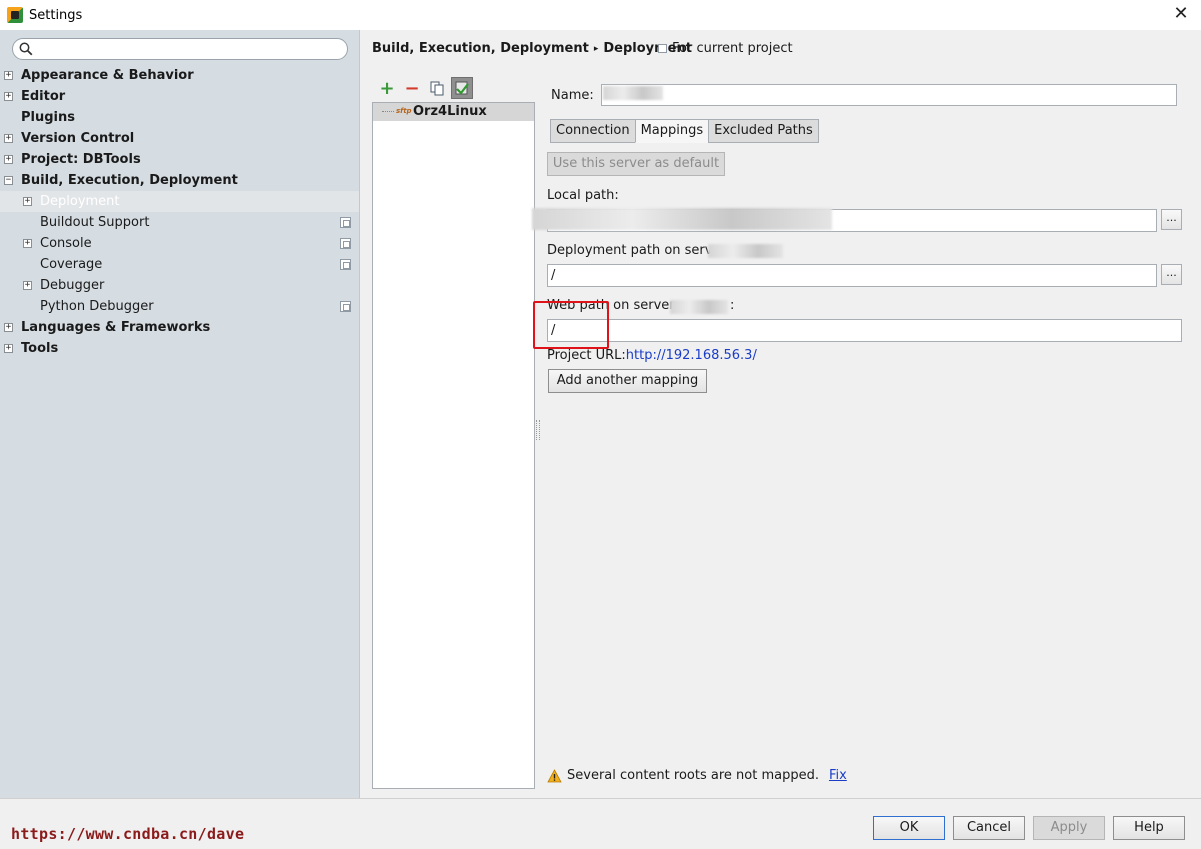  I want to click on copy-server-button, so click(437, 88).